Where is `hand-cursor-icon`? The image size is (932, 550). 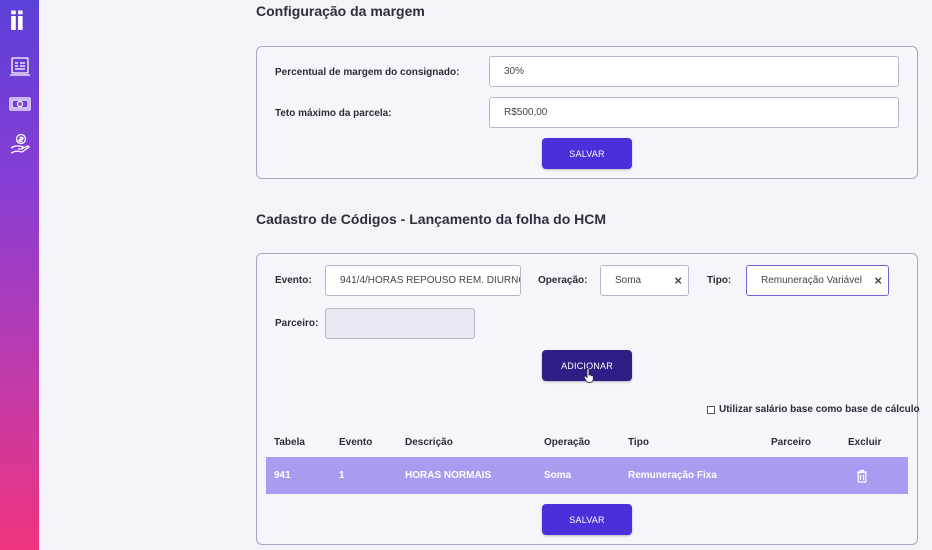
hand-cursor-icon is located at coordinates (588, 375).